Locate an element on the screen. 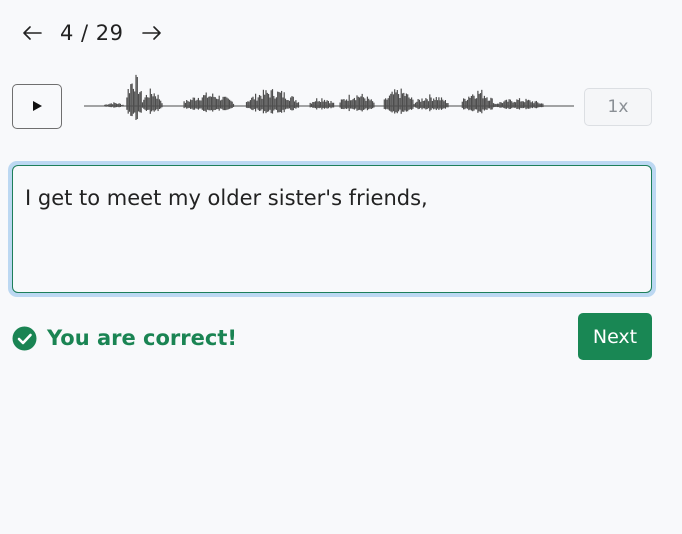 The height and width of the screenshot is (534, 682). feedback-message: You are correct! is located at coordinates (124, 338).